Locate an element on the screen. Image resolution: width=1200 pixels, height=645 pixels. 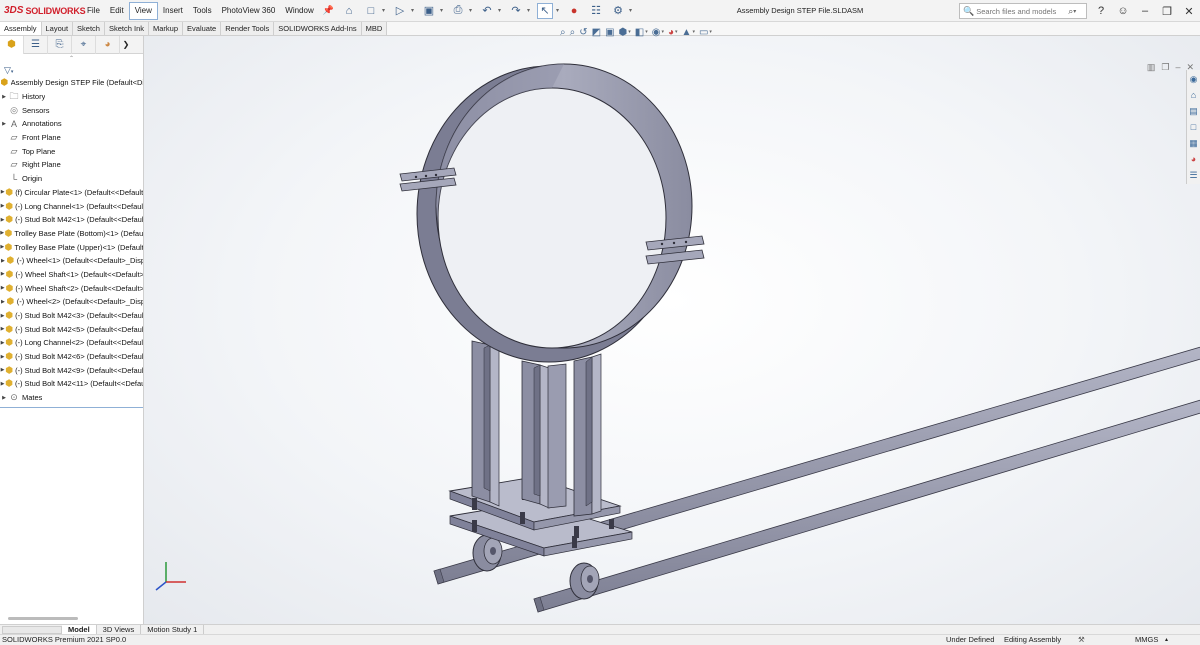
property-manager-icon: ☰ is located at coordinates (36, 44).